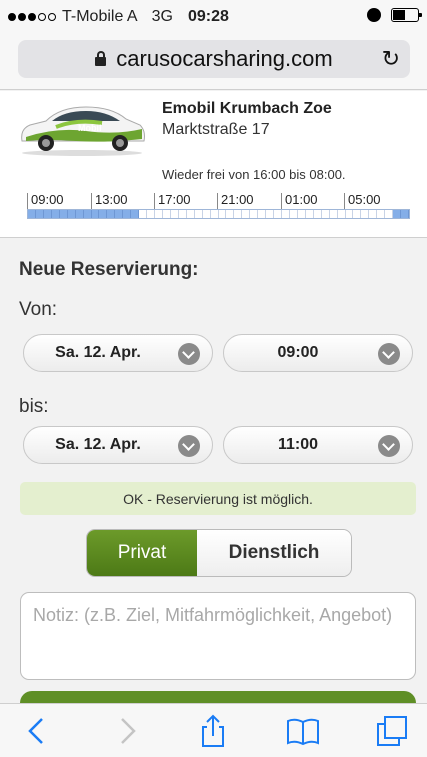  What do you see at coordinates (172, 201) in the screenshot?
I see `timeline-label: 17:00` at bounding box center [172, 201].